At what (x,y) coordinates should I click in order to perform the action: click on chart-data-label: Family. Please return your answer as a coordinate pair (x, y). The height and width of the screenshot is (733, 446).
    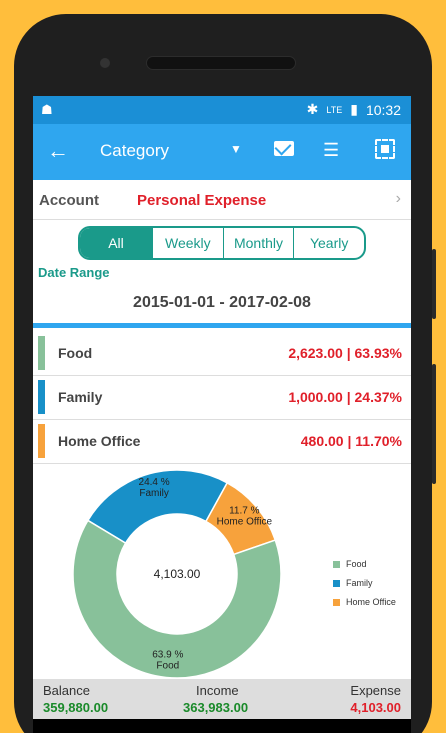
    Looking at the image, I should click on (153, 493).